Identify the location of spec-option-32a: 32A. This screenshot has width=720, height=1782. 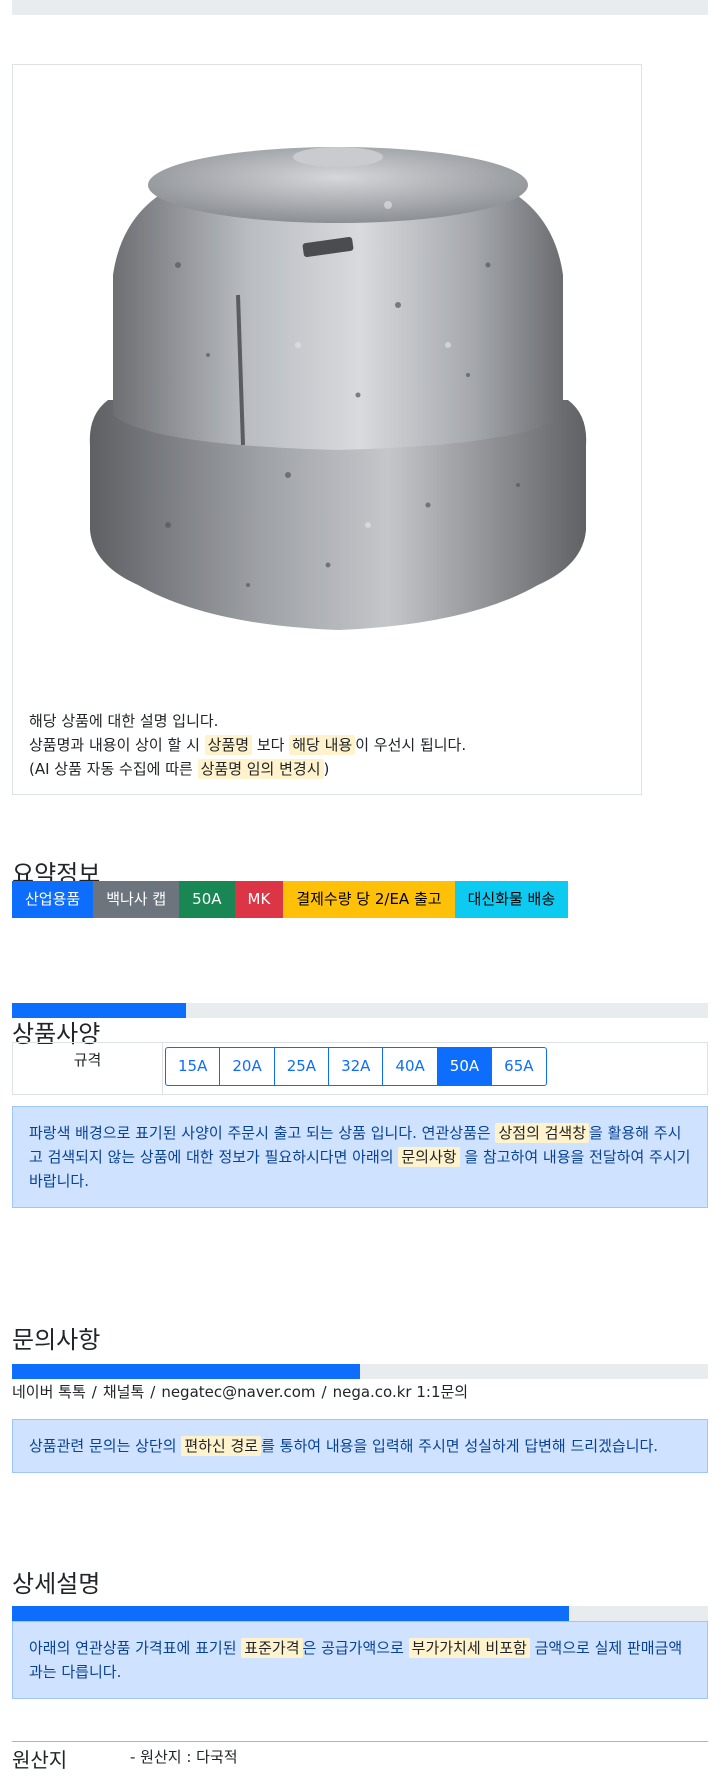
(356, 1066).